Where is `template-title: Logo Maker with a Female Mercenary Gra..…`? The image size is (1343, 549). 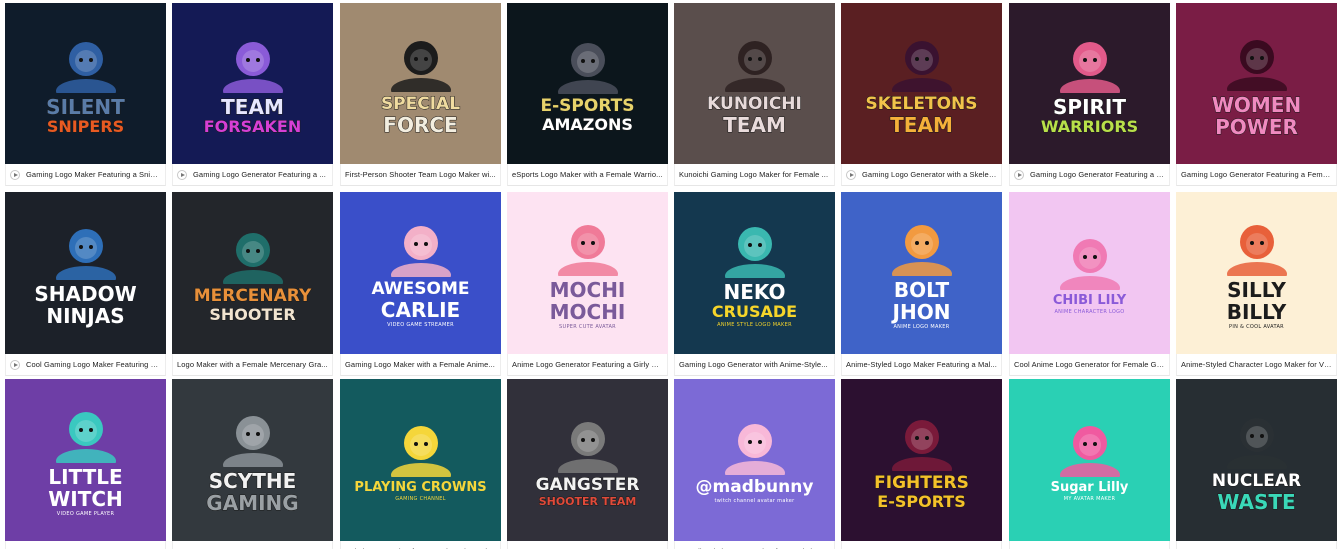
template-title: Logo Maker with a Female Mercenary Gra..… is located at coordinates (252, 364).